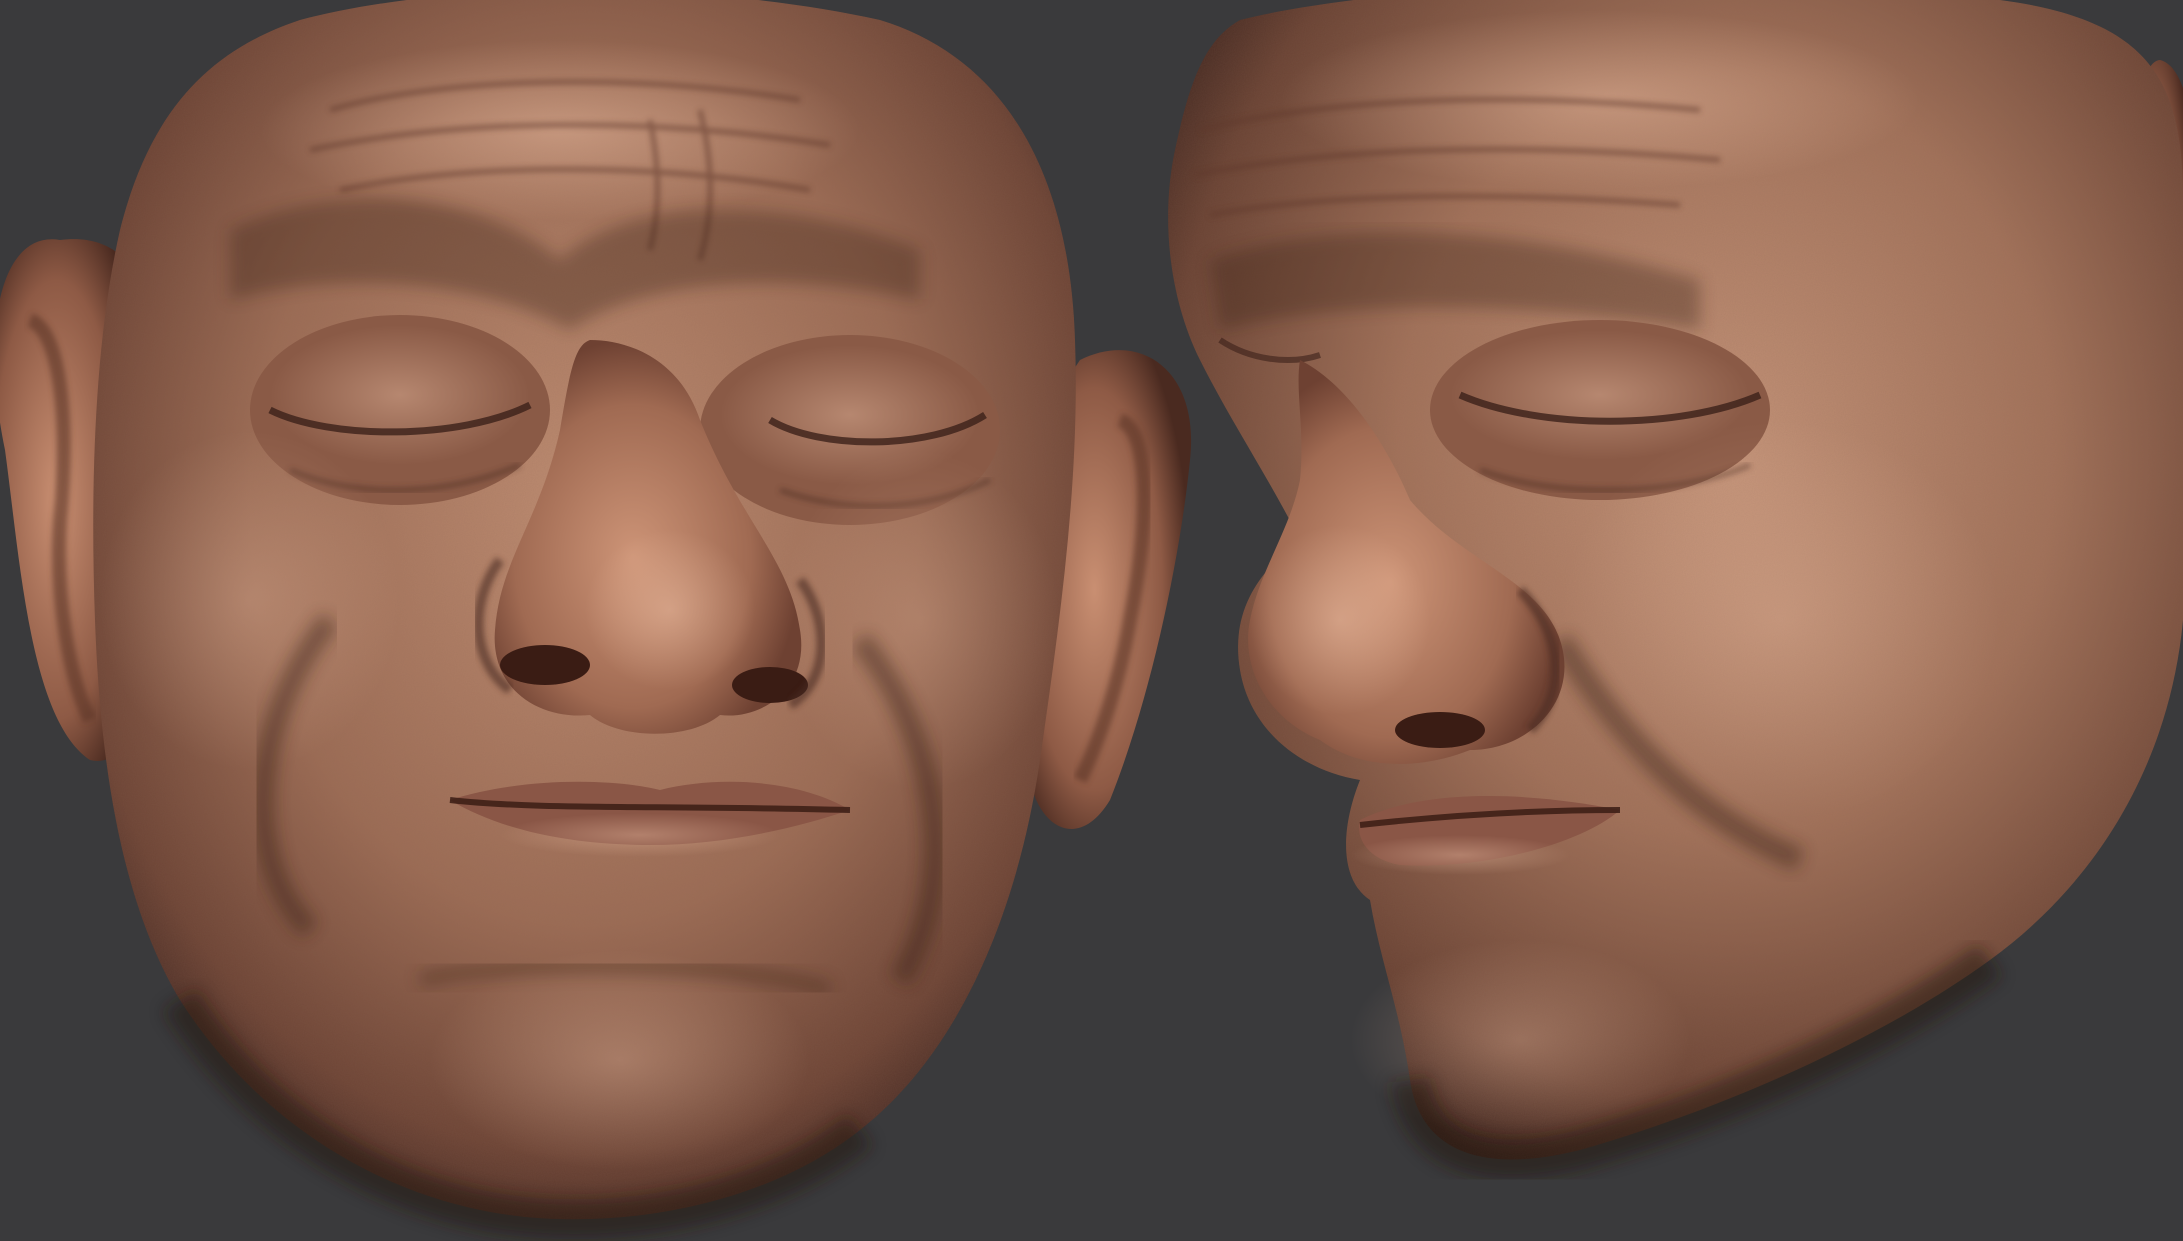  What do you see at coordinates (620, 1060) in the screenshot?
I see `chin` at bounding box center [620, 1060].